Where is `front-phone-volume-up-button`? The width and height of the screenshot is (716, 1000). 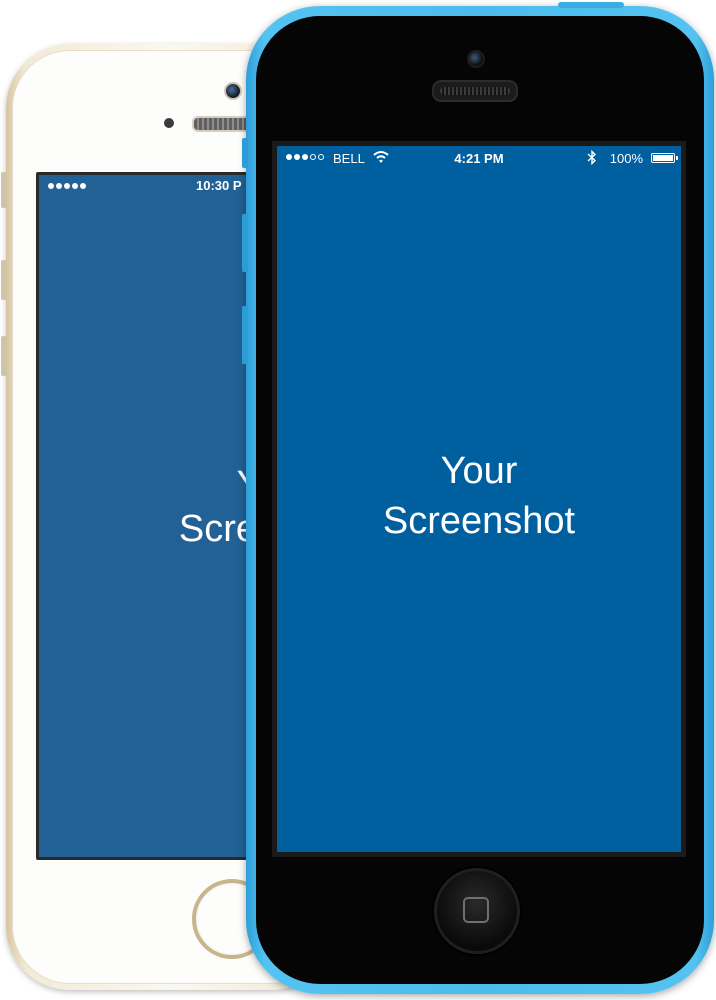
front-phone-volume-up-button is located at coordinates (245, 243).